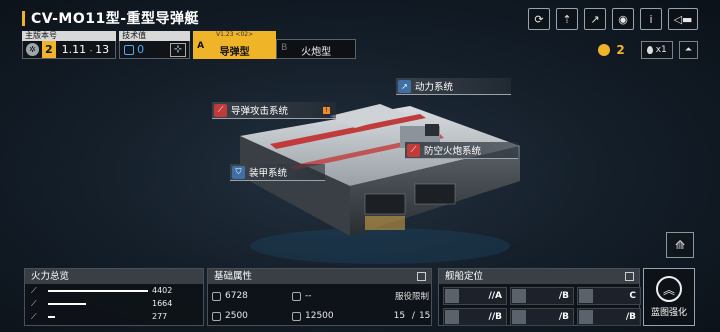 The height and width of the screenshot is (332, 720). What do you see at coordinates (319, 276) in the screenshot?
I see `attributes-title: 基础属性` at bounding box center [319, 276].